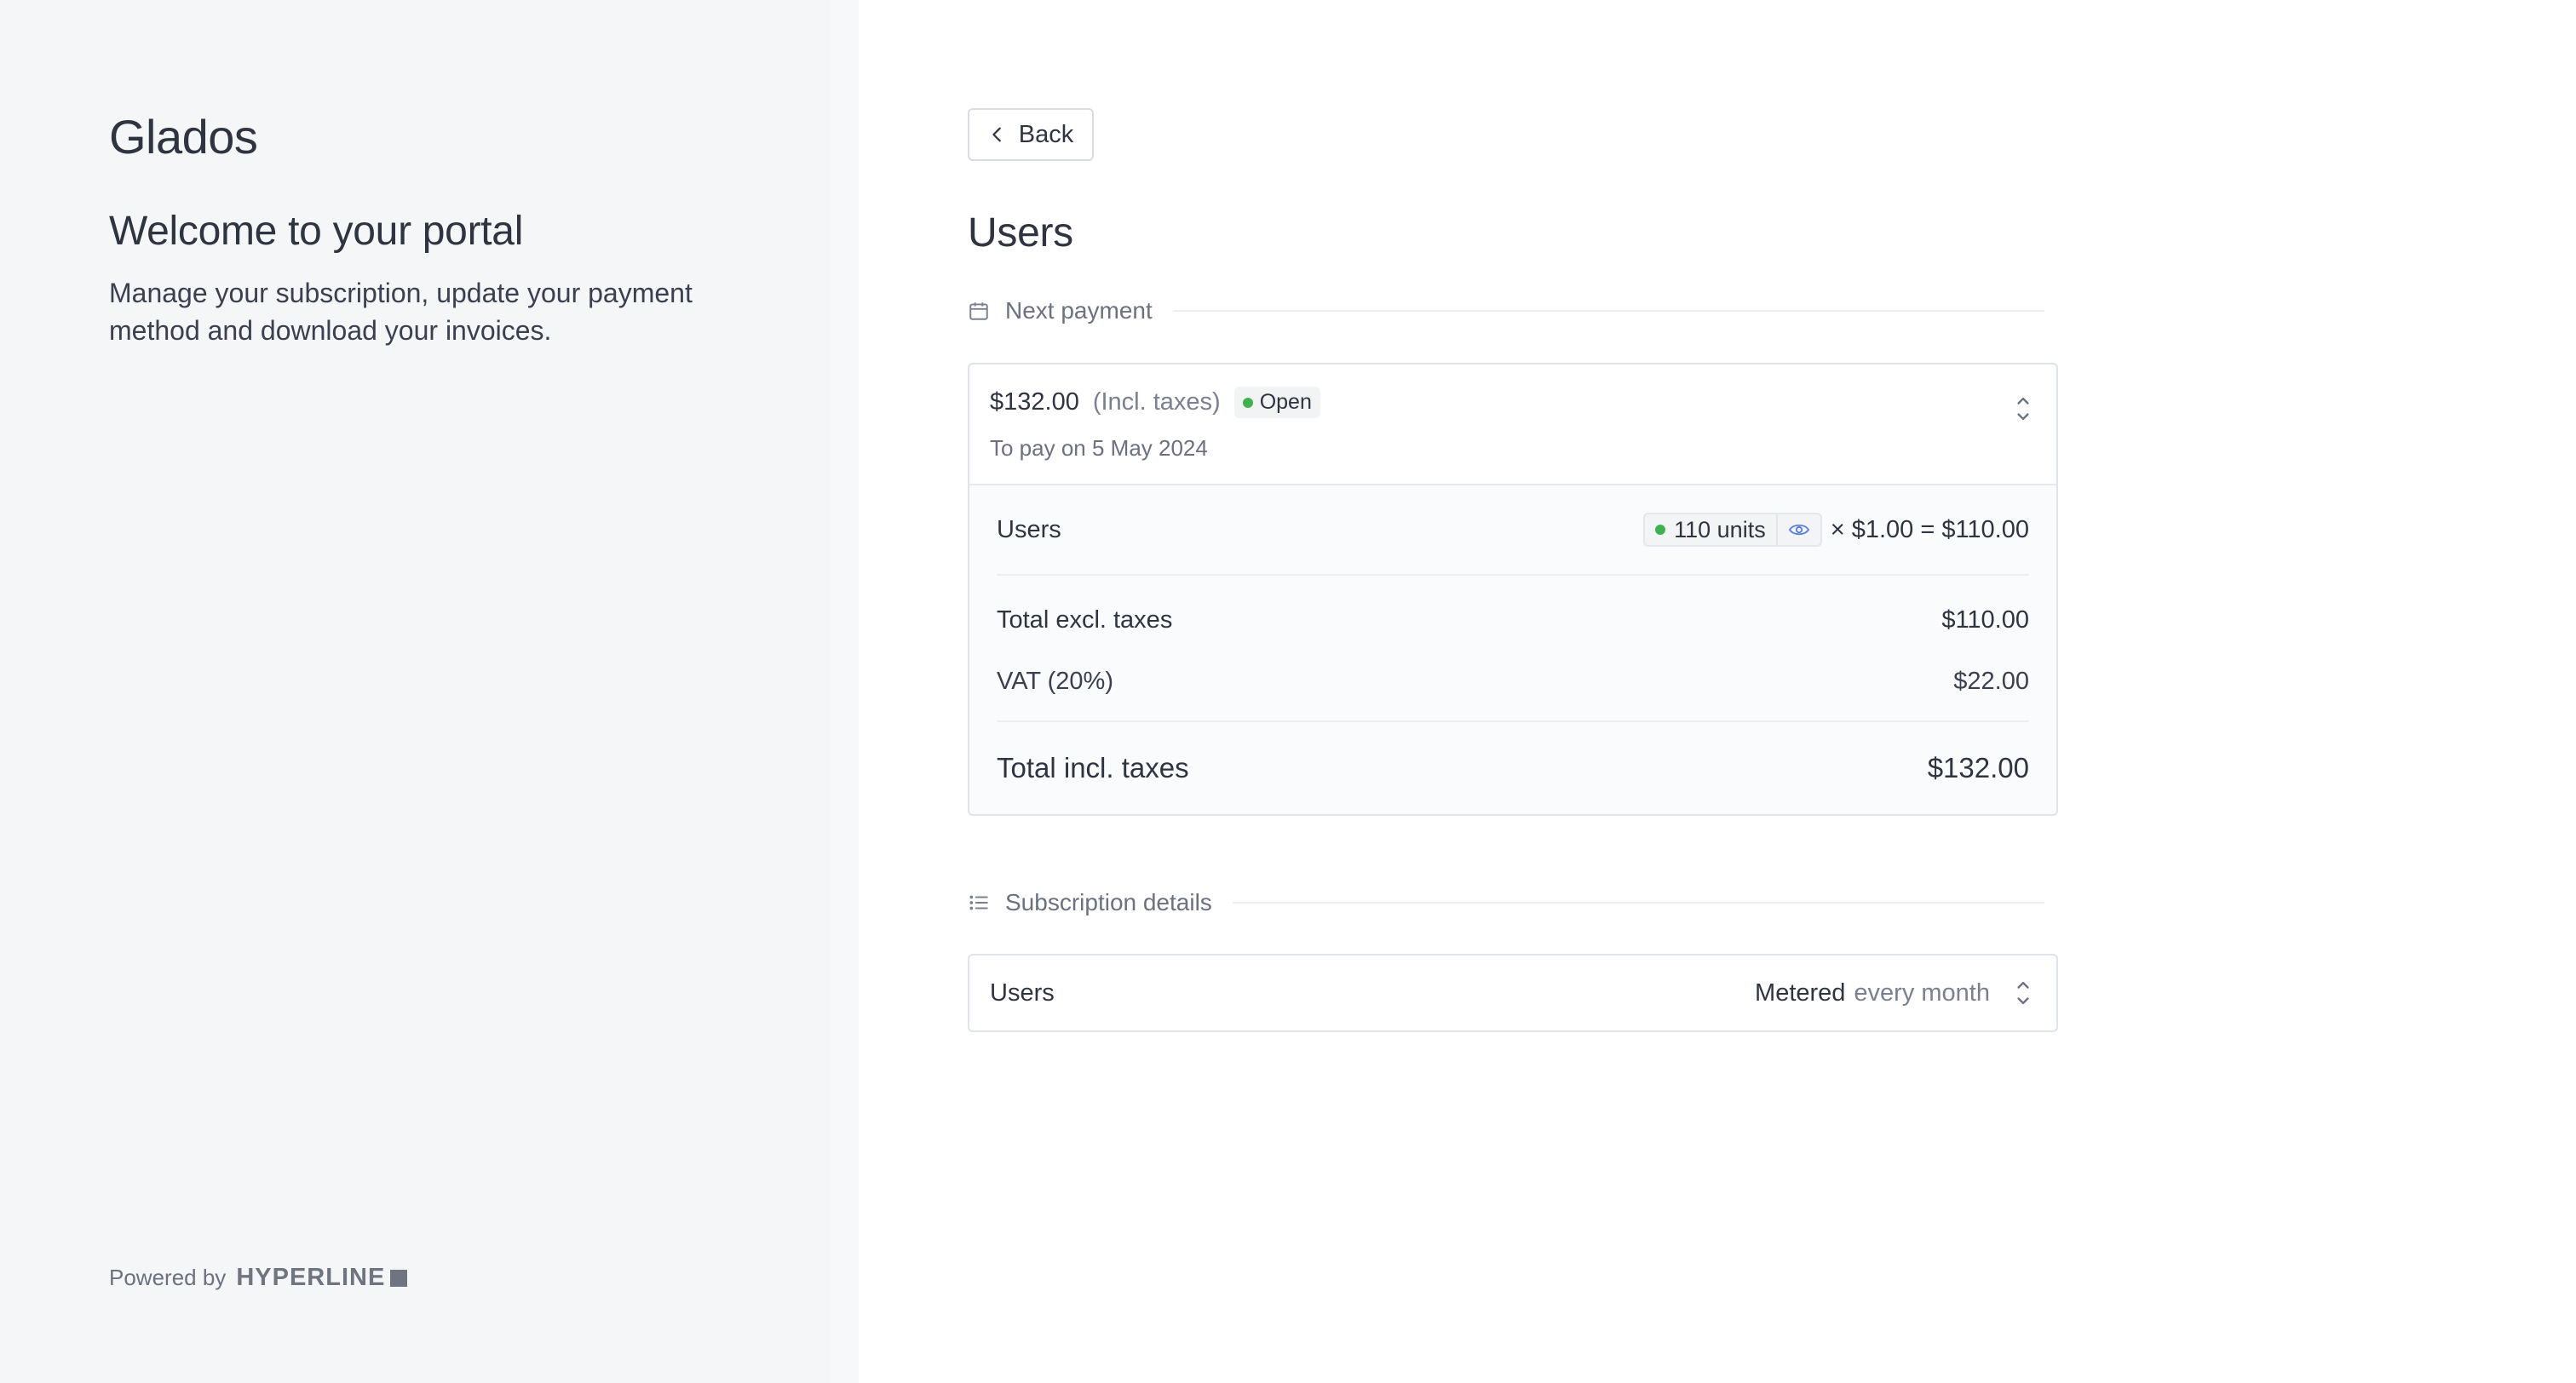 This screenshot has height=1383, width=2576. What do you see at coordinates (1085, 619) in the screenshot?
I see `total-excl-label: Total excl. taxes` at bounding box center [1085, 619].